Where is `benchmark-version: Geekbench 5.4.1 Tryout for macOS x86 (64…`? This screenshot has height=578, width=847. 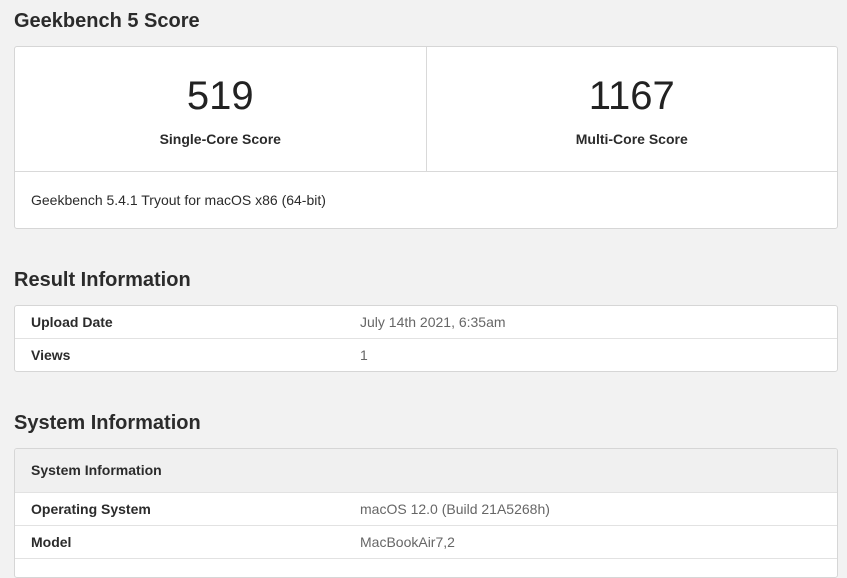
benchmark-version: Geekbench 5.4.1 Tryout for macOS x86 (64… is located at coordinates (178, 200).